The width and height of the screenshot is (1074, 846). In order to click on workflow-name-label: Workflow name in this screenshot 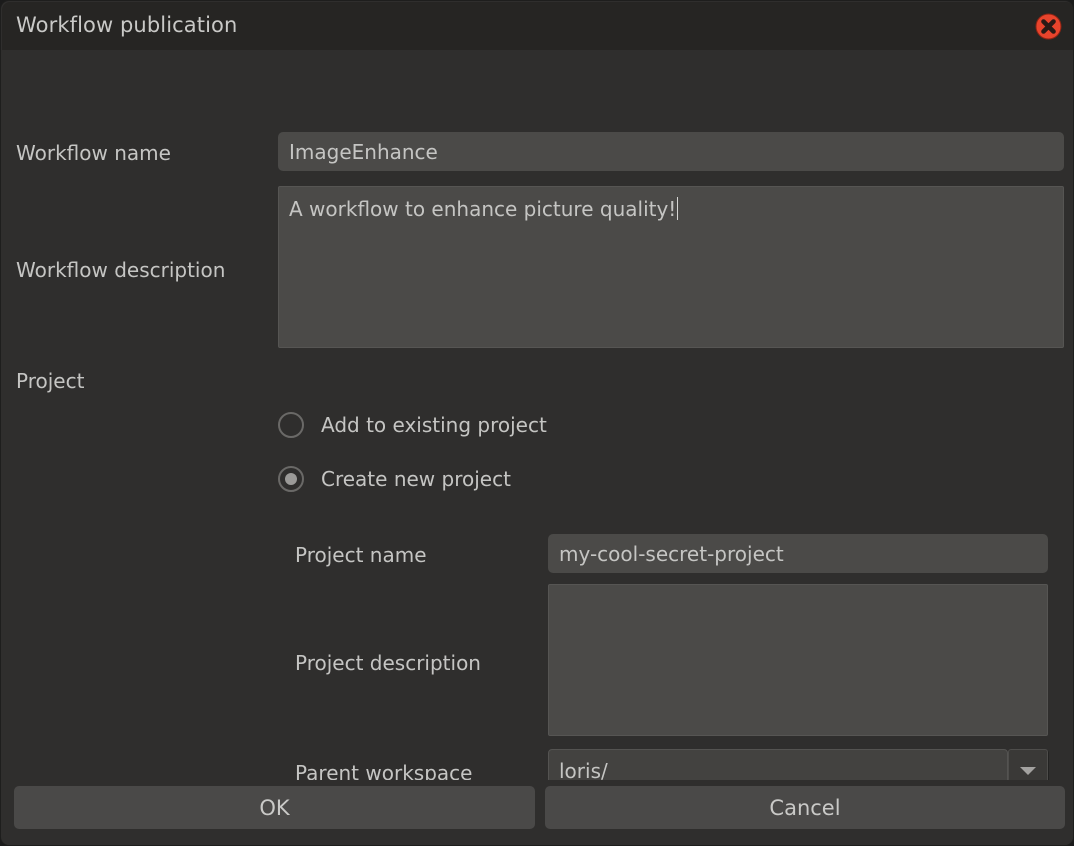, I will do `click(93, 153)`.